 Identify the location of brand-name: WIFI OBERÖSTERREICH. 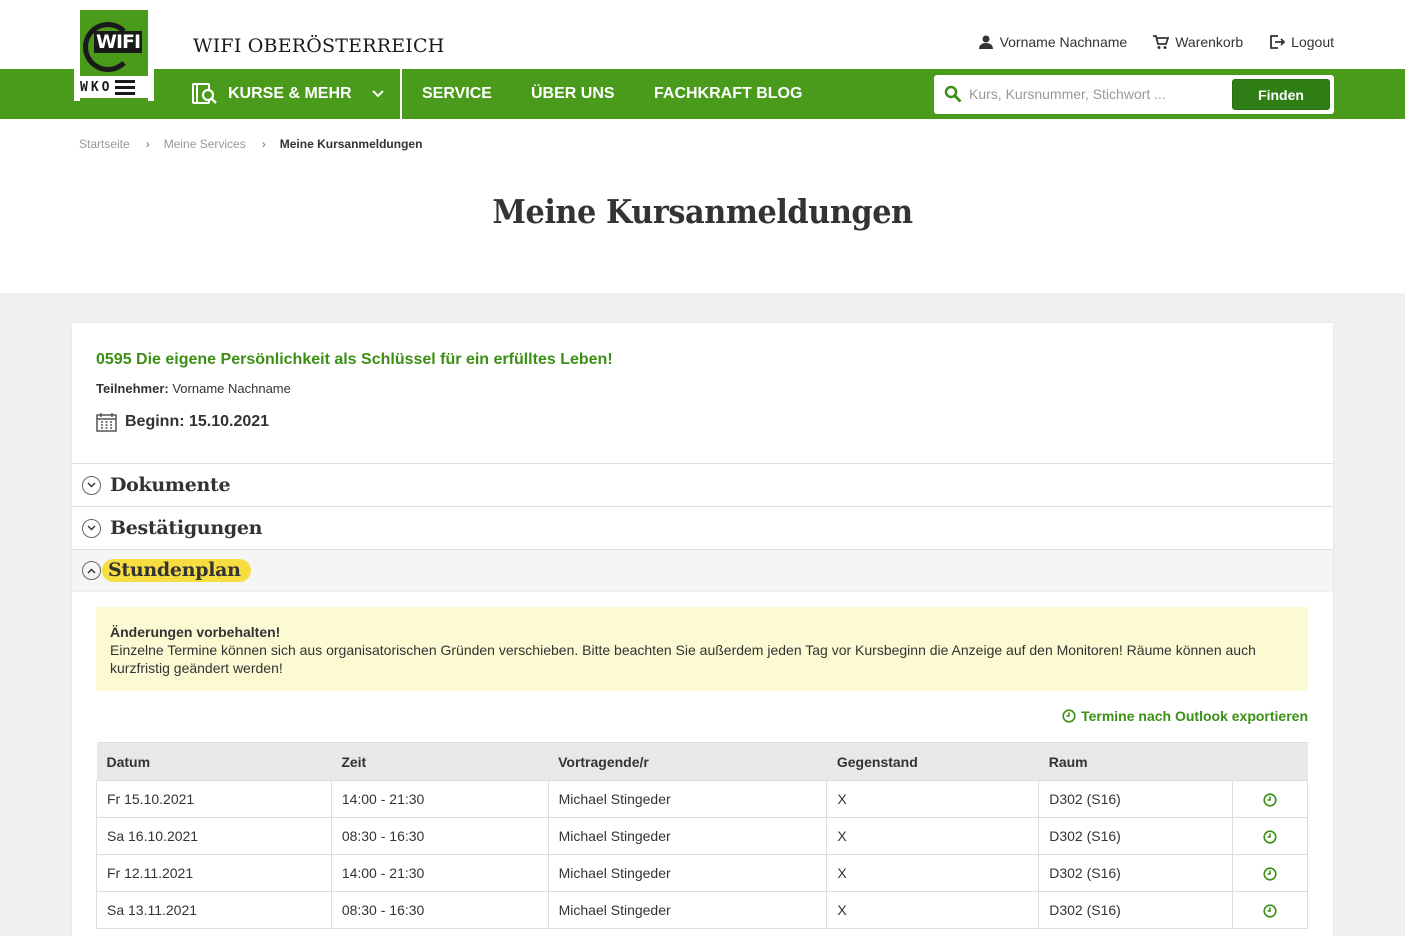
(319, 46).